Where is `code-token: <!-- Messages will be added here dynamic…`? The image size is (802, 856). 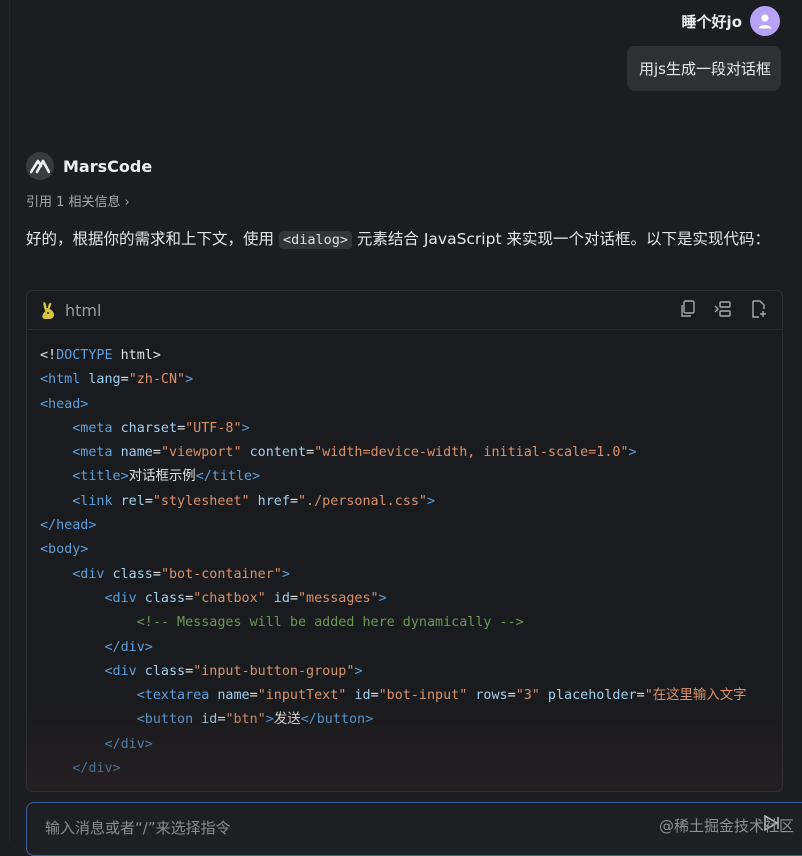 code-token: <!-- Messages will be added here dynamic… is located at coordinates (330, 623).